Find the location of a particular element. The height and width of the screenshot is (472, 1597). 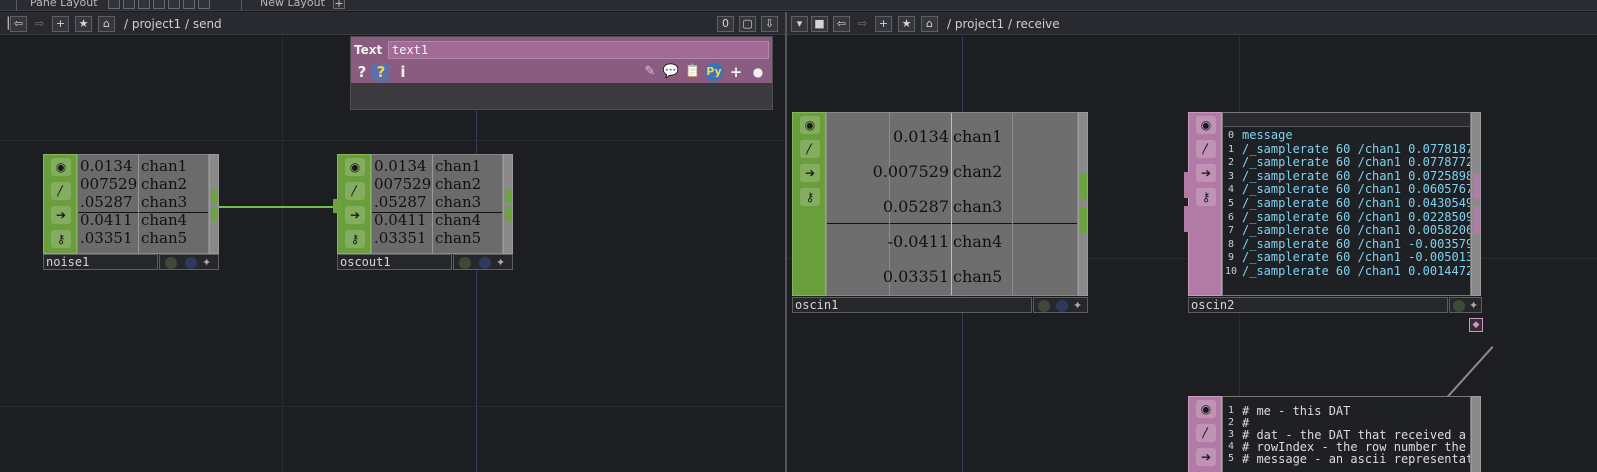

channel-name: chan4 is located at coordinates (164, 220).